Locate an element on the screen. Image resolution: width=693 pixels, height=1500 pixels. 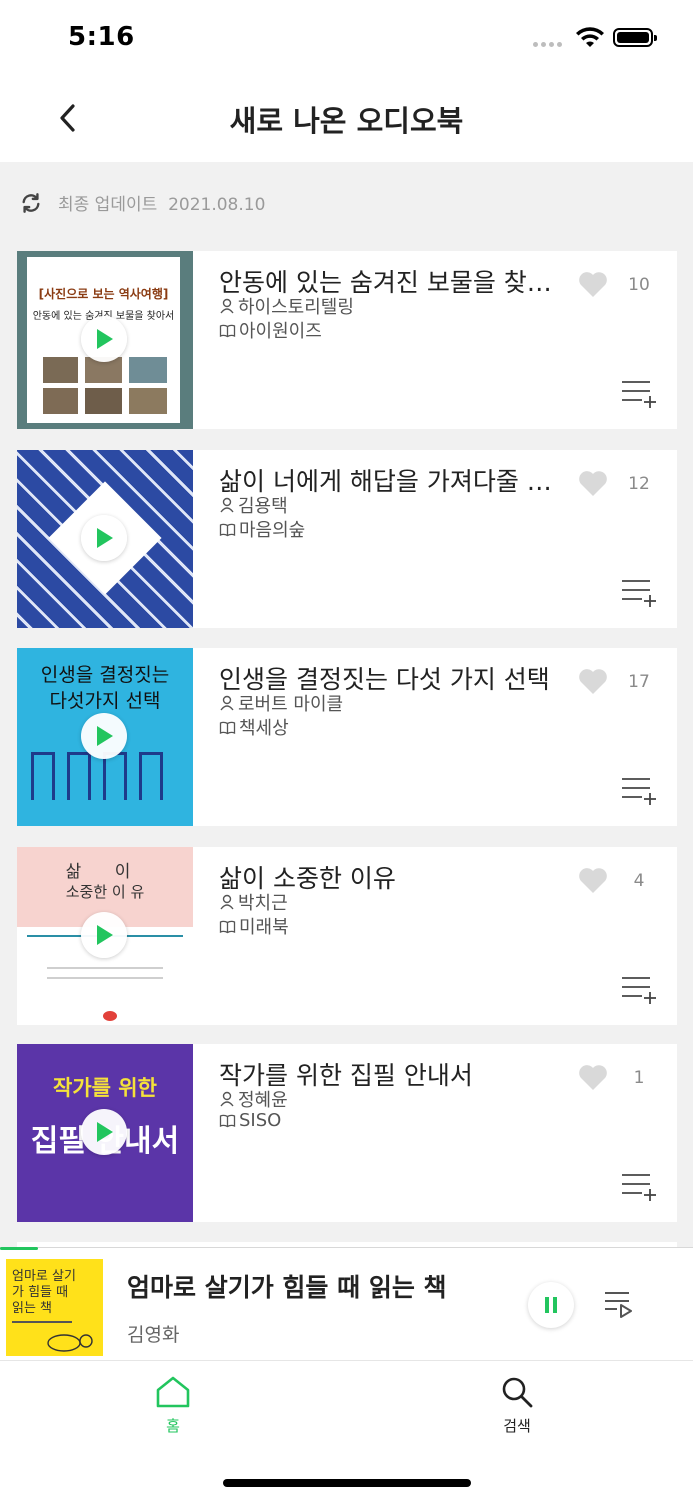
book-author: 하이스토리텔링 is located at coordinates (296, 307).